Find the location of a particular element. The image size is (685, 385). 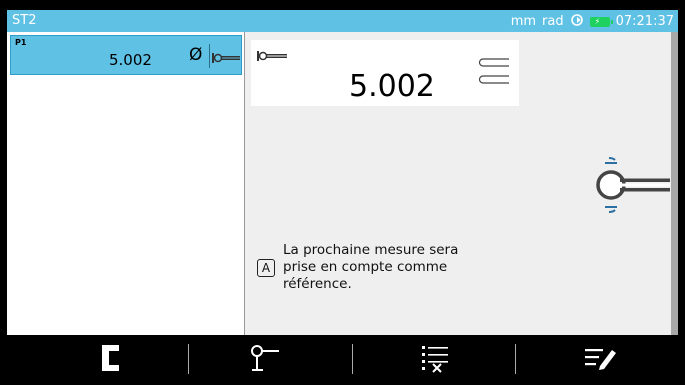

diameter-icon: Ø is located at coordinates (196, 55).